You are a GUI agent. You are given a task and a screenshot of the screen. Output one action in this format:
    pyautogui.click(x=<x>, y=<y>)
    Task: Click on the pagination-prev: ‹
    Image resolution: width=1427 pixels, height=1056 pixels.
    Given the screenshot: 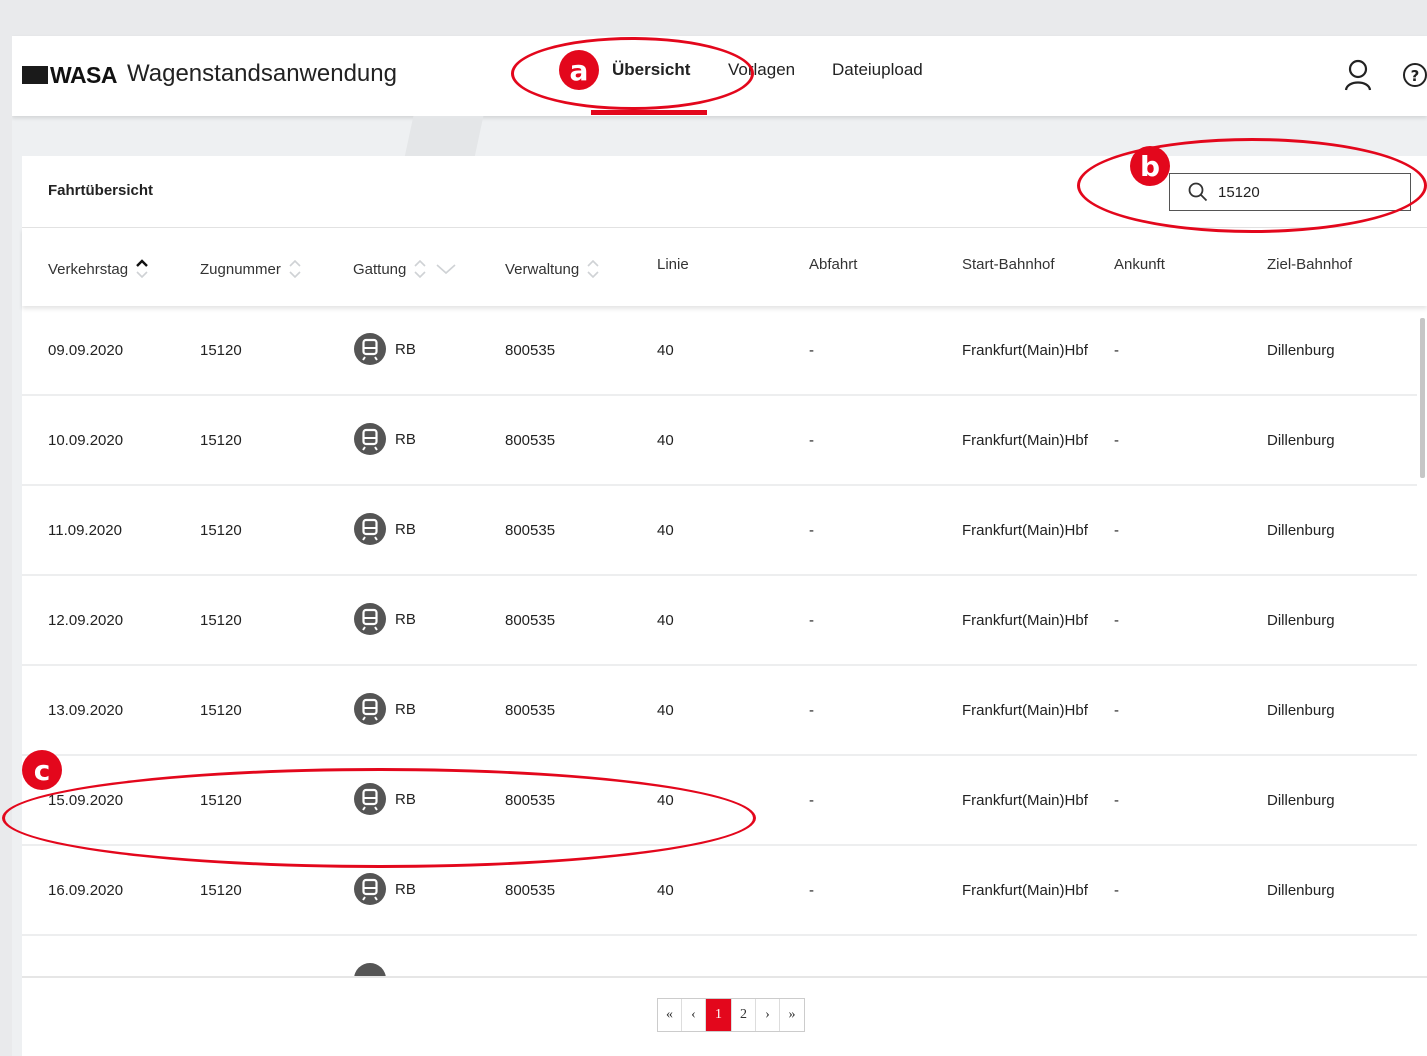 What is the action you would take?
    pyautogui.click(x=694, y=1015)
    